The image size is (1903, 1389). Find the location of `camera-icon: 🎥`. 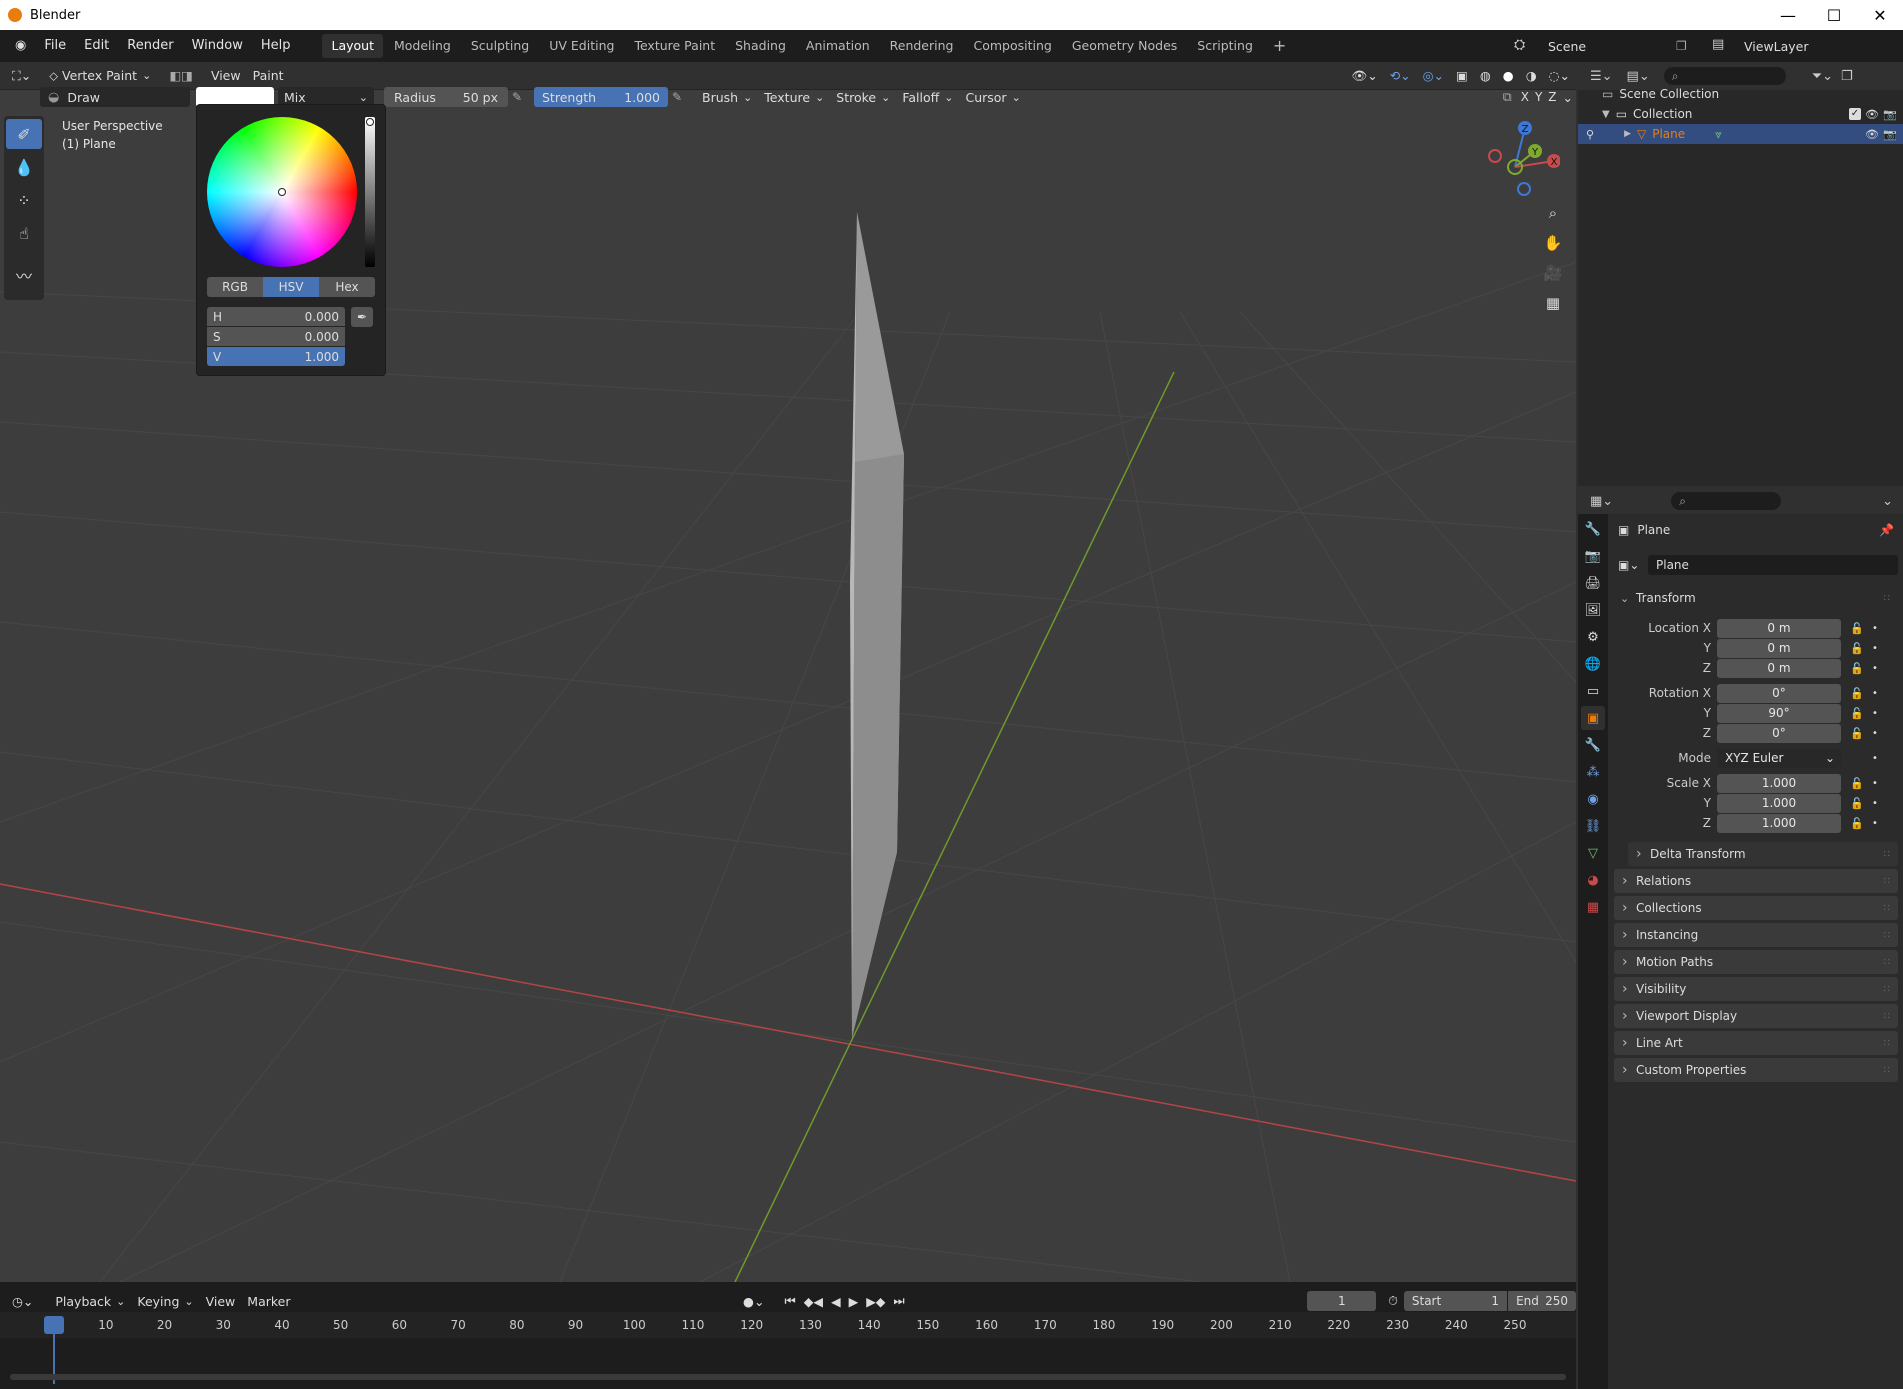

camera-icon: 🎥 is located at coordinates (1553, 273).